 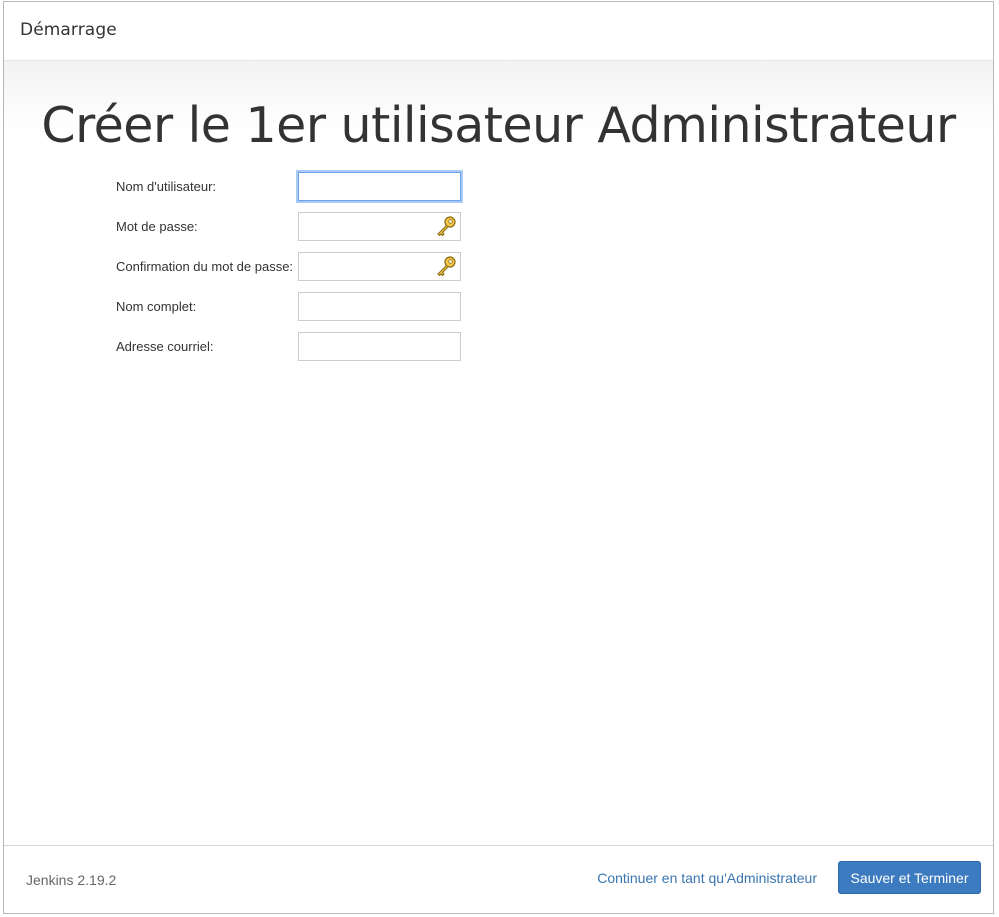 What do you see at coordinates (909, 877) in the screenshot?
I see `save-and-finish-button: Sauver et Terminer` at bounding box center [909, 877].